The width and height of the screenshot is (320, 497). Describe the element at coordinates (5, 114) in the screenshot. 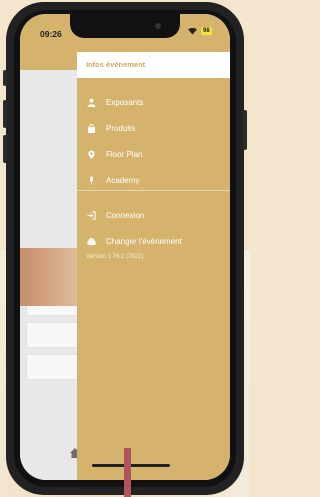

I see `volume-up-button` at that location.